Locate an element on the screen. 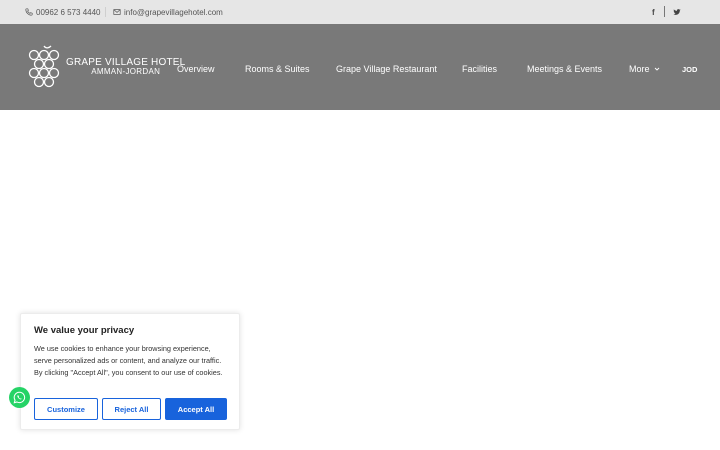 This screenshot has height=450, width=720. whatsapp-icon is located at coordinates (19, 397).